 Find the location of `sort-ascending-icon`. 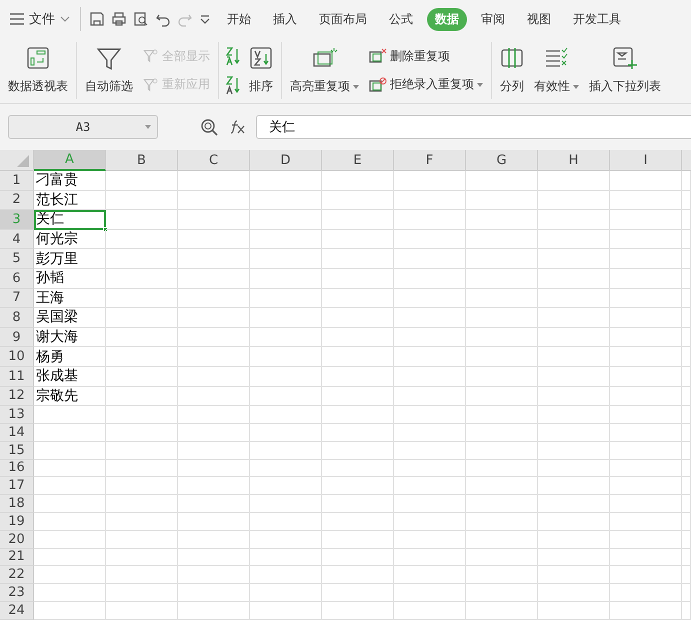

sort-ascending-icon is located at coordinates (233, 56).